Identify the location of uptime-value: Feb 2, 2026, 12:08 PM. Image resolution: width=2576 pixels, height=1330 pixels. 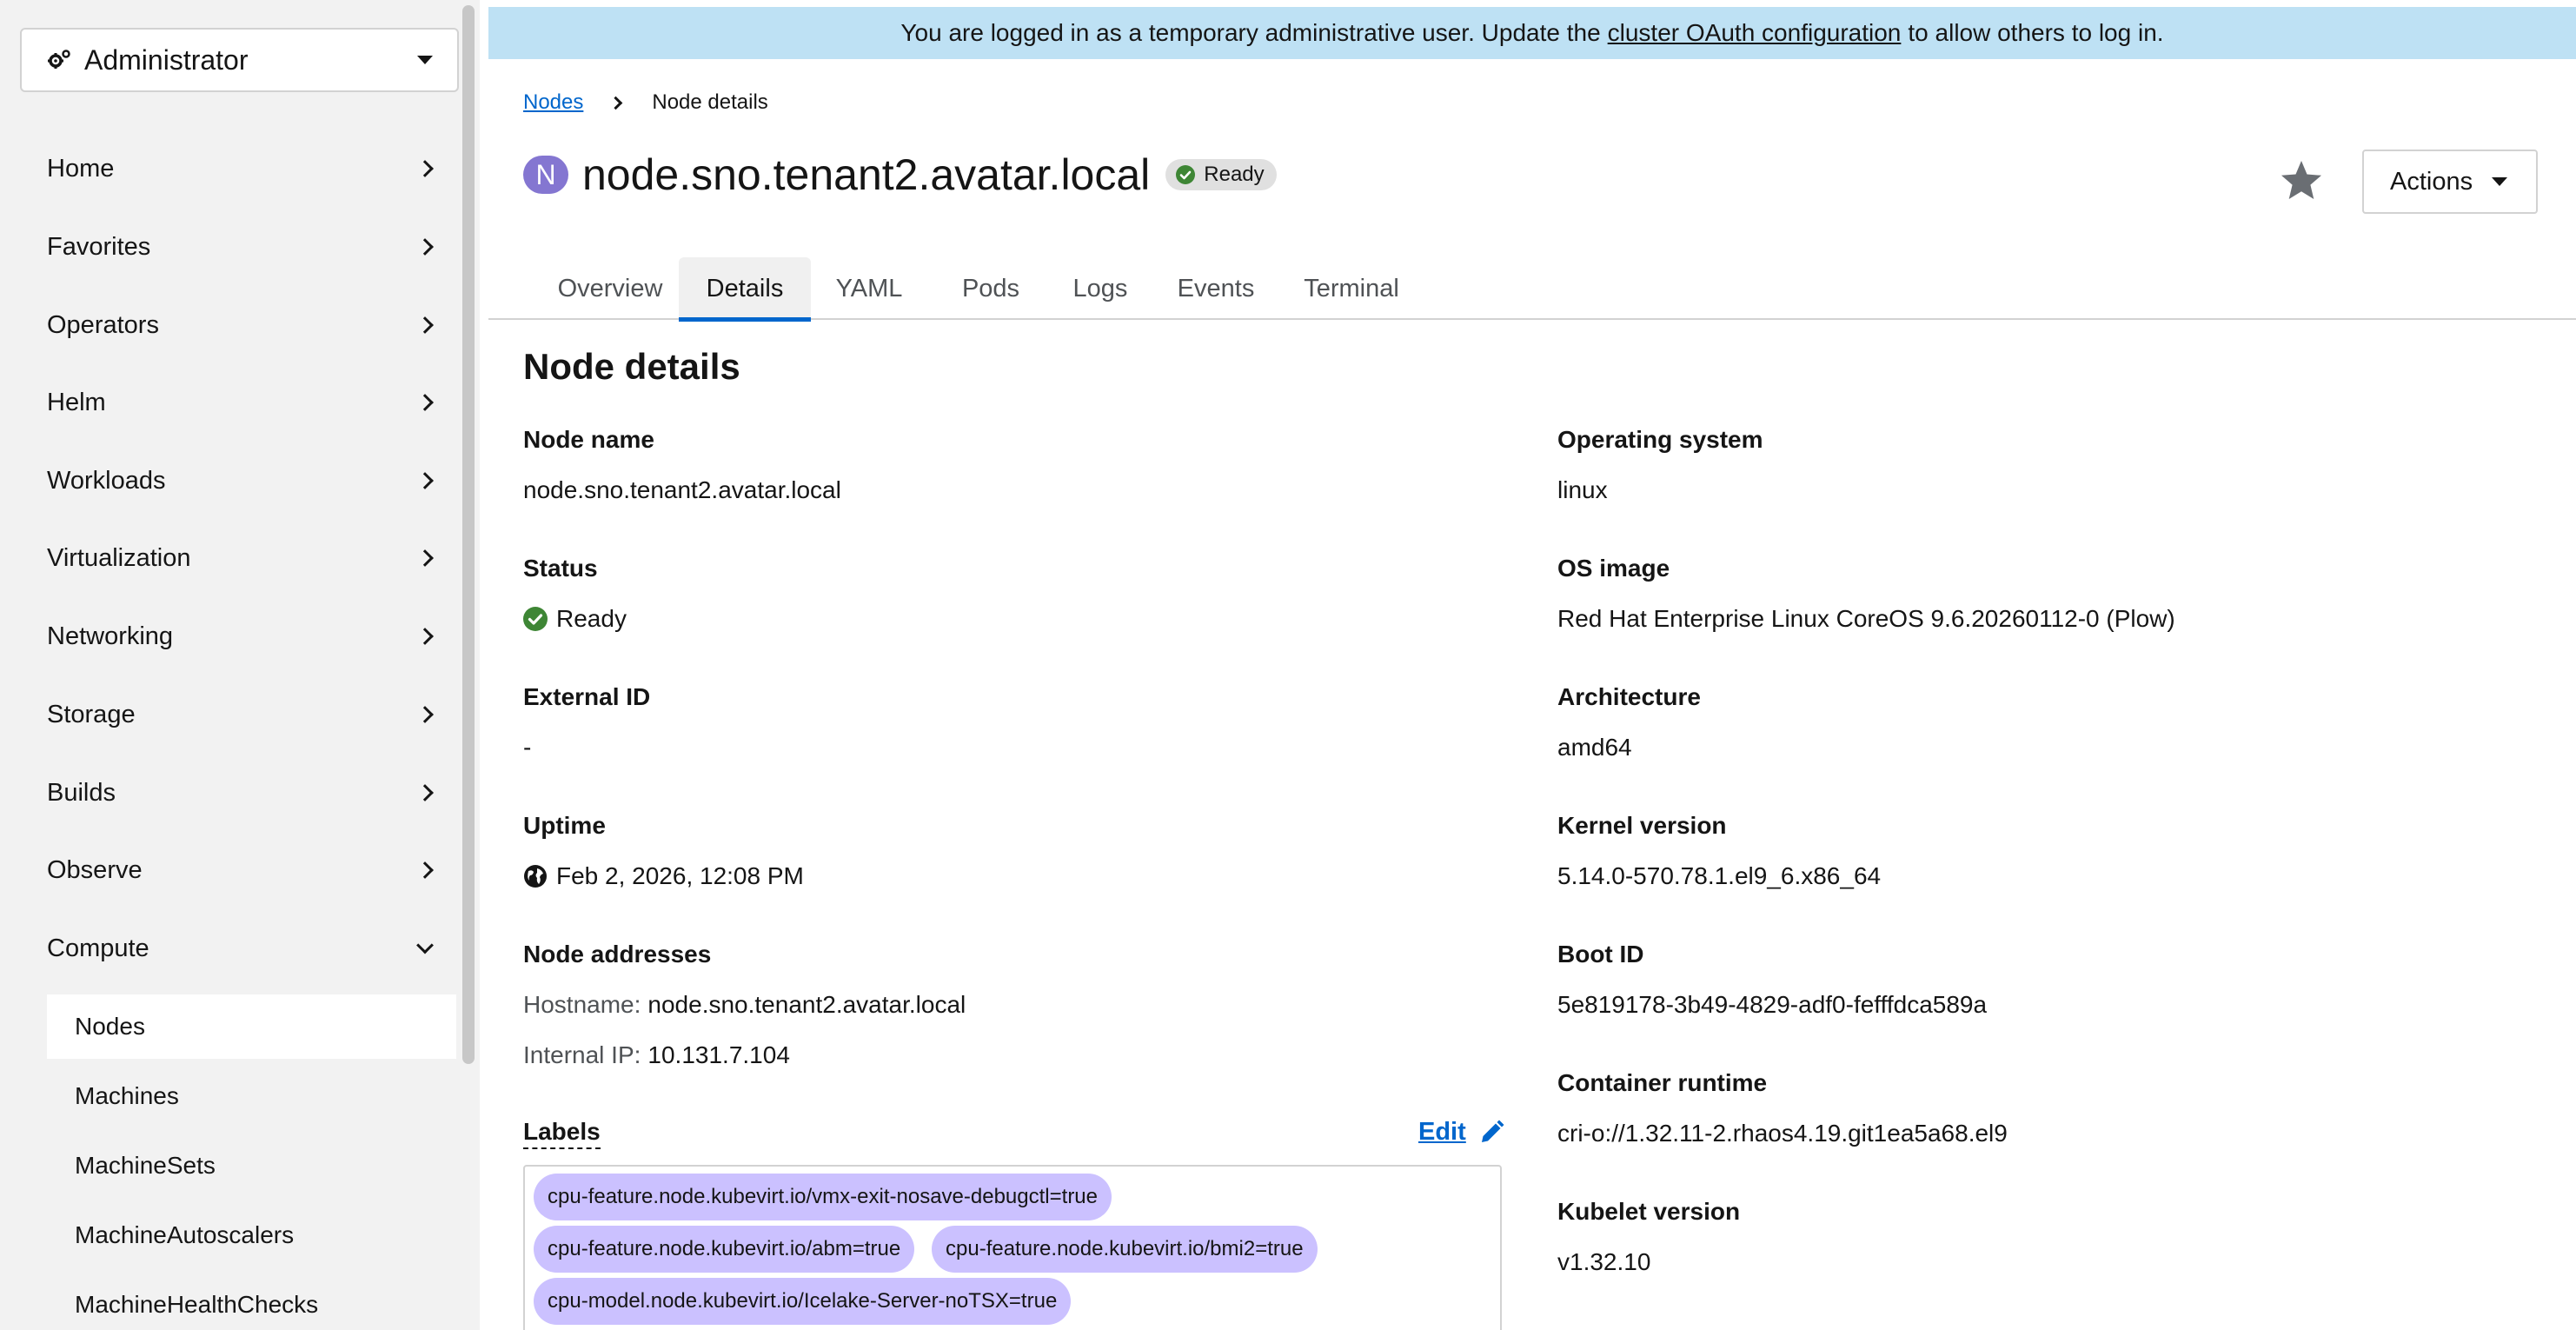
(663, 876).